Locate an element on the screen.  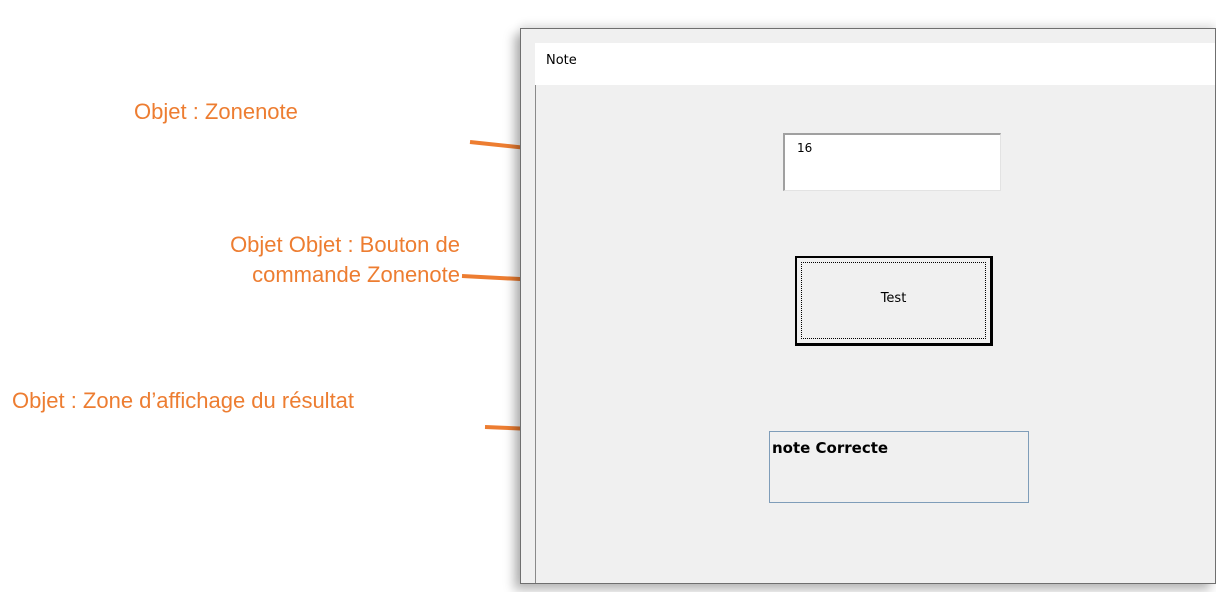
result-text: note Correcte is located at coordinates (830, 448).